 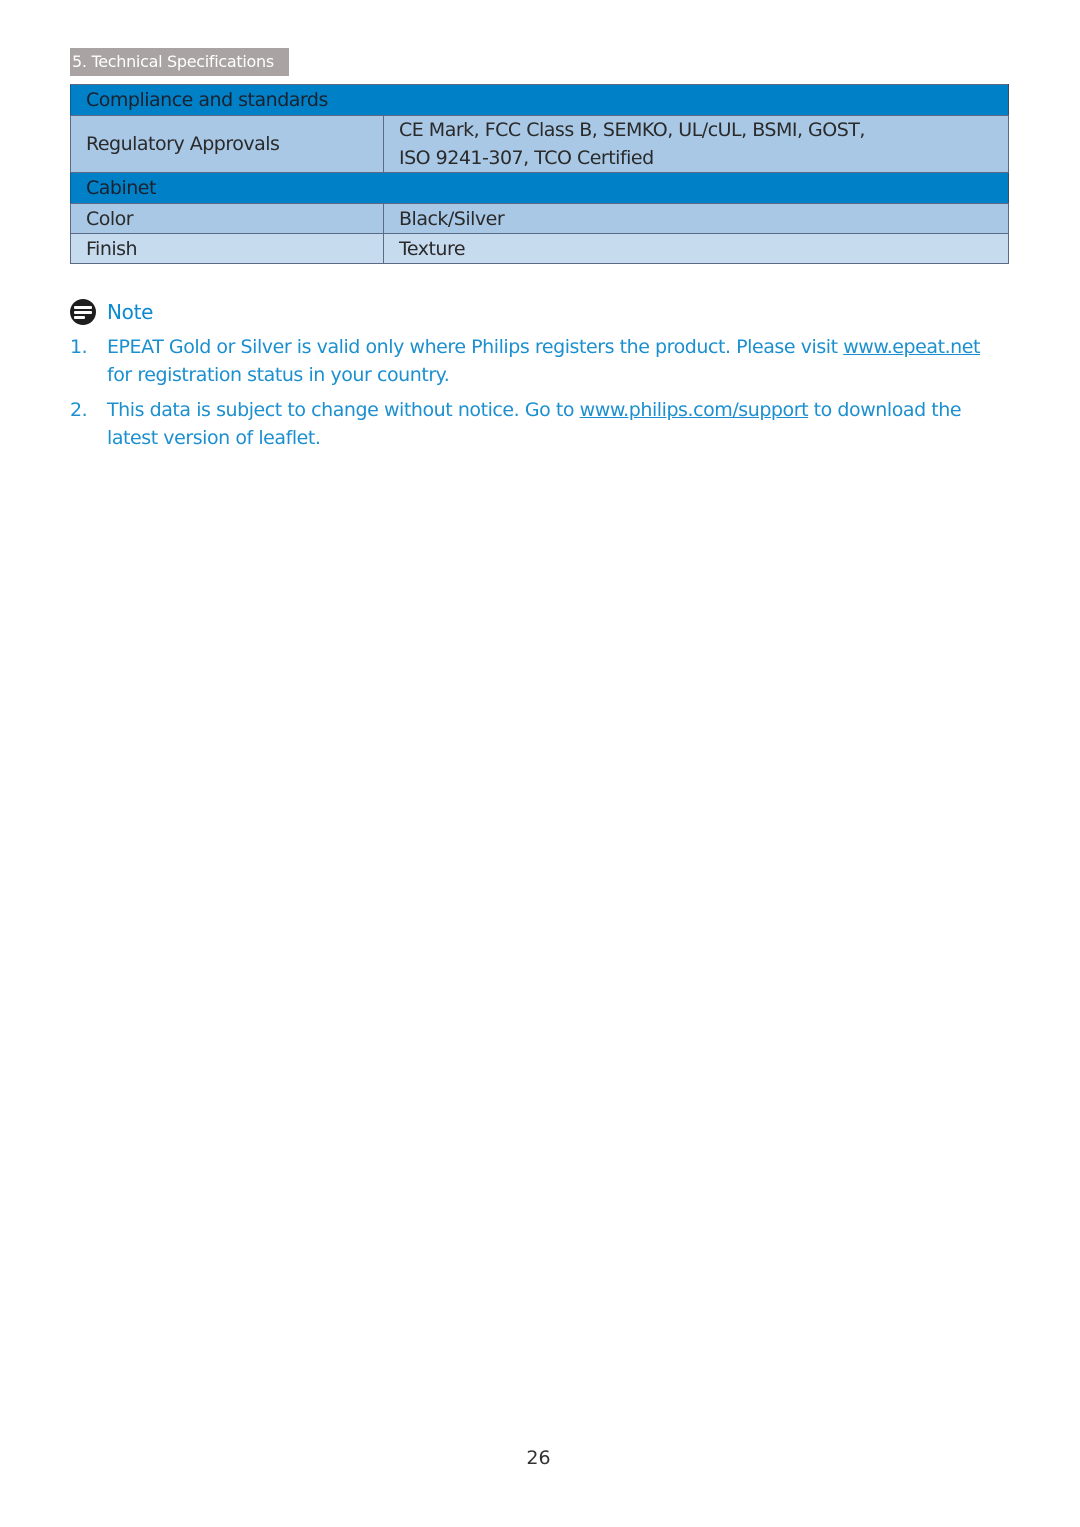 What do you see at coordinates (526, 158) in the screenshot?
I see `spec-value-line: ISO 9241-307, TCO Certified` at bounding box center [526, 158].